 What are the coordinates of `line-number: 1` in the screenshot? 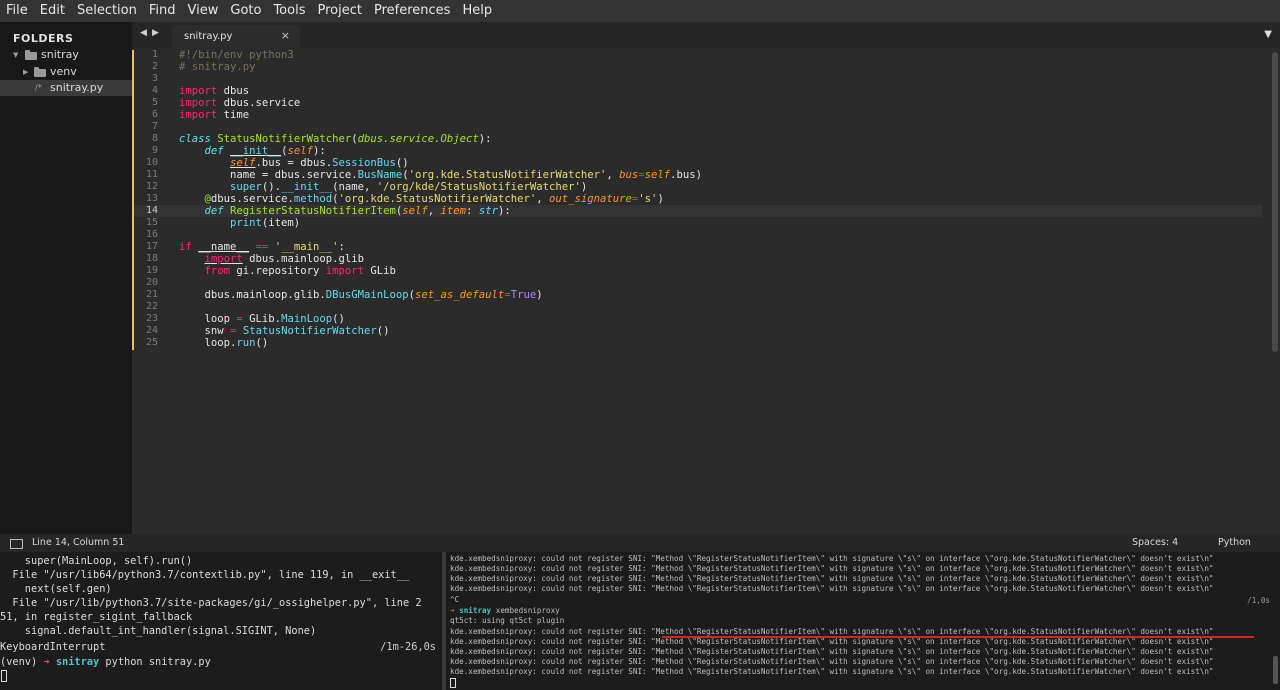 It's located at (154, 54).